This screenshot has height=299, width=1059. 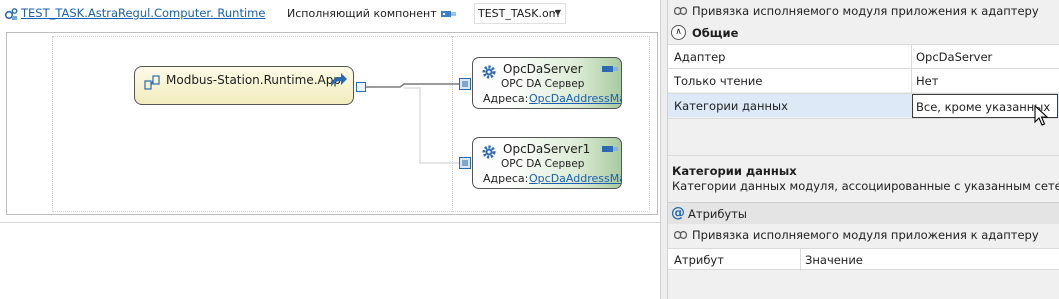 What do you see at coordinates (412, 85) in the screenshot?
I see `connection-line-selected` at bounding box center [412, 85].